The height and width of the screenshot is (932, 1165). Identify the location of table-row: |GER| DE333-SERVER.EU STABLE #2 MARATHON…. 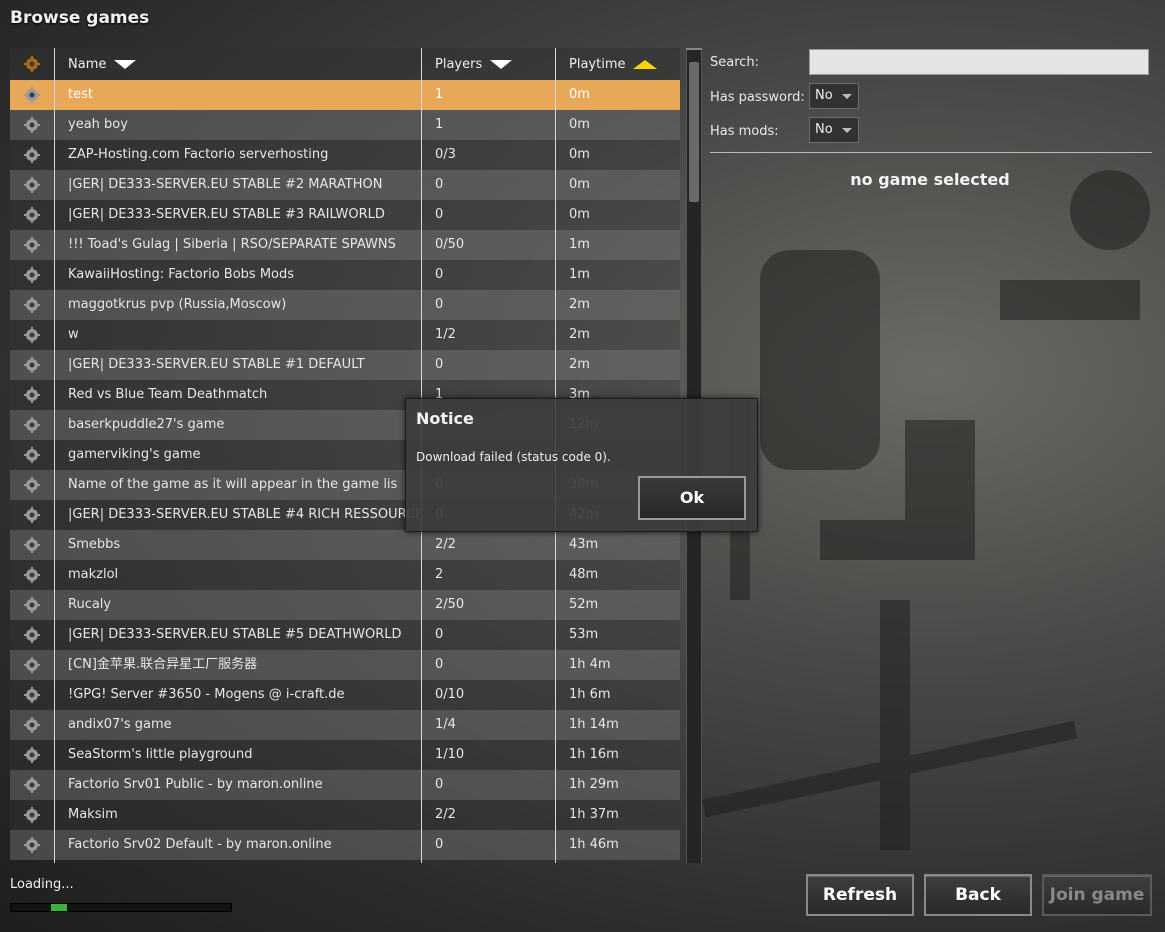
(345, 185).